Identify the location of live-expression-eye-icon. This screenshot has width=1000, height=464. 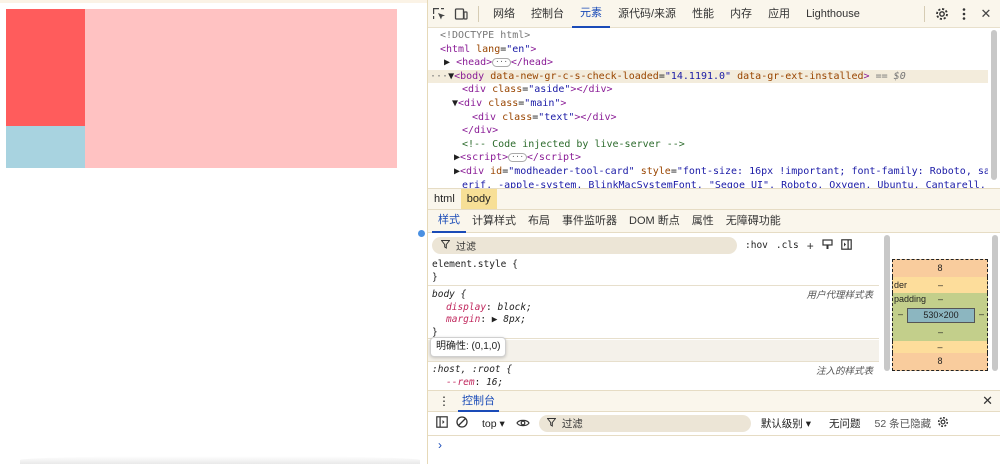
(523, 424).